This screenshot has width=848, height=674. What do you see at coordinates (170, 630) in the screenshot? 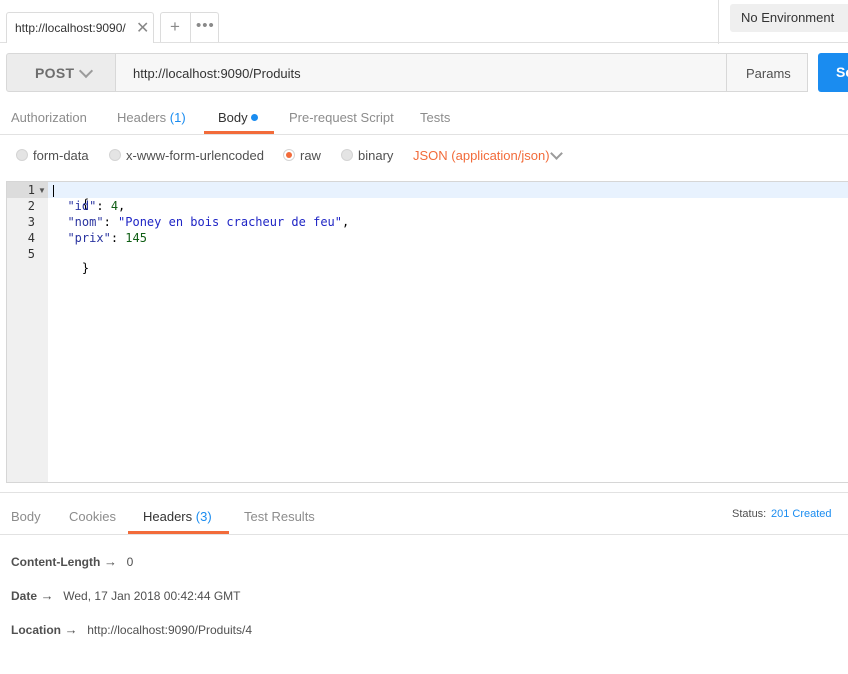
I see `response-header-value: http://localhost:9090/Produits/4` at bounding box center [170, 630].